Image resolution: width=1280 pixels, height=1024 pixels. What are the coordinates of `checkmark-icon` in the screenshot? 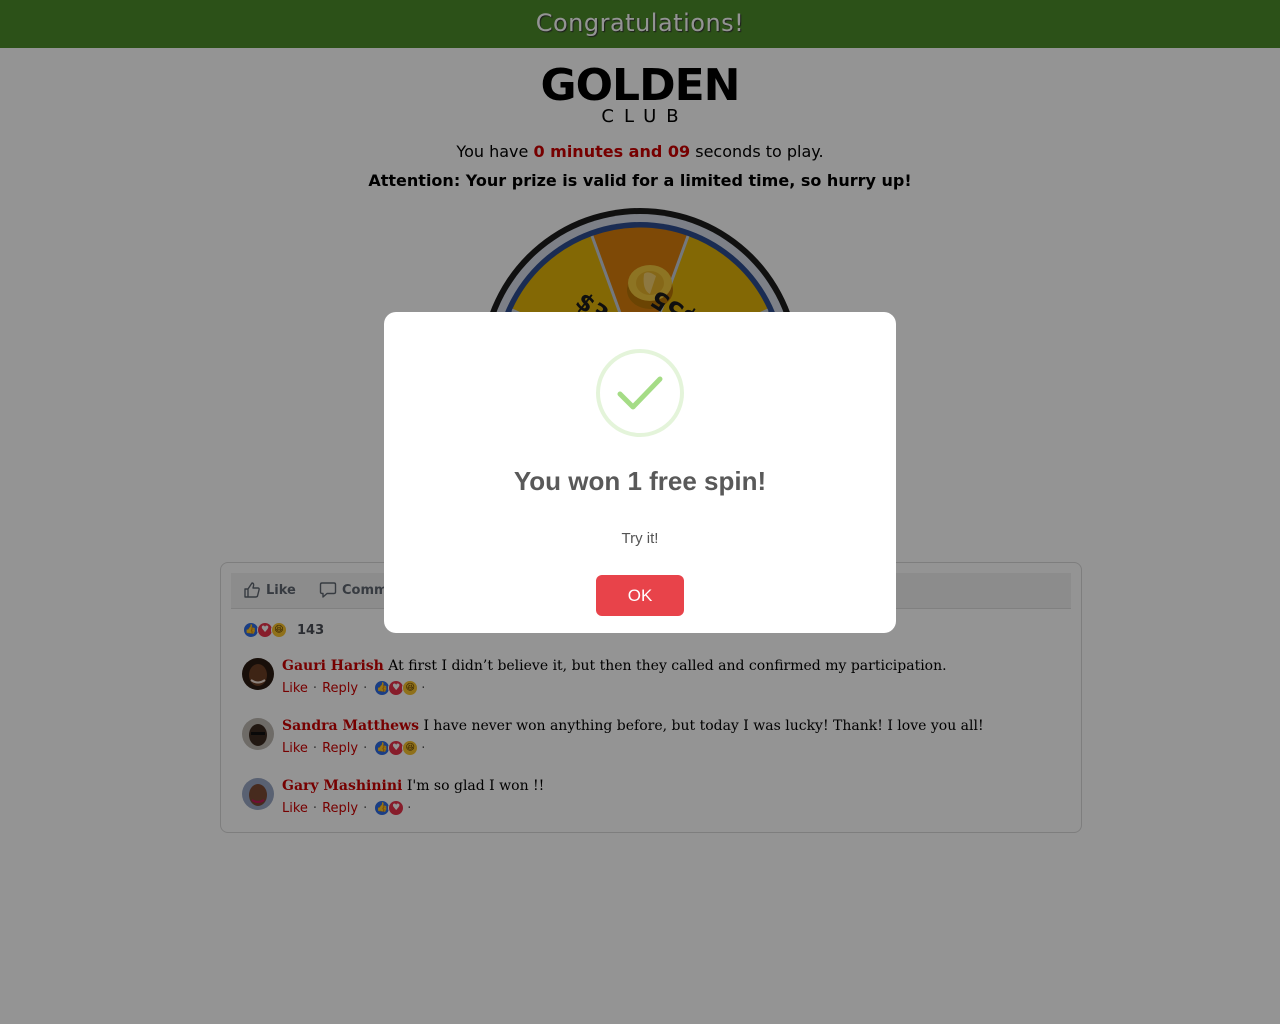 It's located at (640, 393).